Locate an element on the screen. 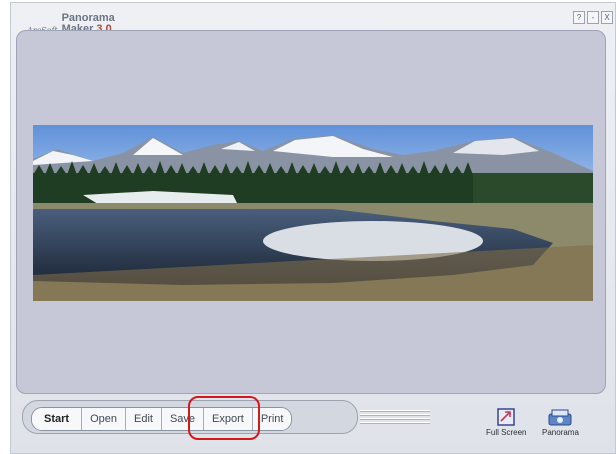 The height and width of the screenshot is (454, 616). help-button: ? is located at coordinates (579, 17).